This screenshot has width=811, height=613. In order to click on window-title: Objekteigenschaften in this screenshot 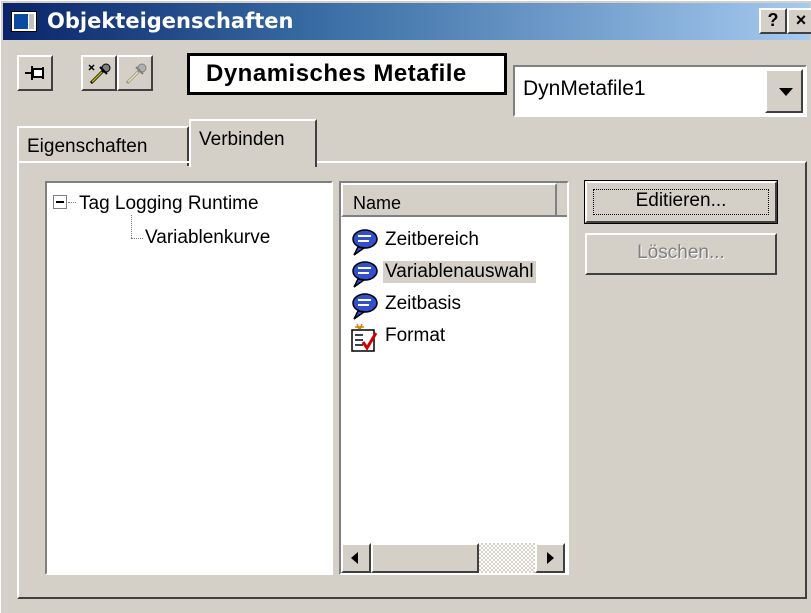, I will do `click(170, 21)`.